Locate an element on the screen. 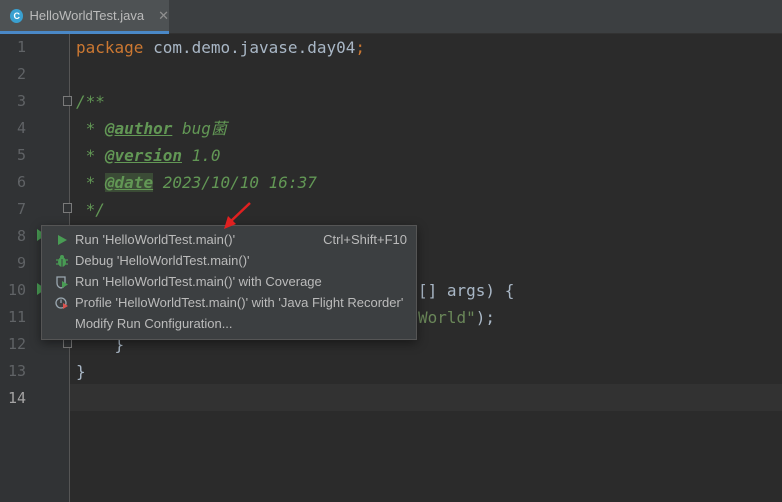  tab-helloworldtest: C HelloWorldTest.java ✕ is located at coordinates (84, 17).